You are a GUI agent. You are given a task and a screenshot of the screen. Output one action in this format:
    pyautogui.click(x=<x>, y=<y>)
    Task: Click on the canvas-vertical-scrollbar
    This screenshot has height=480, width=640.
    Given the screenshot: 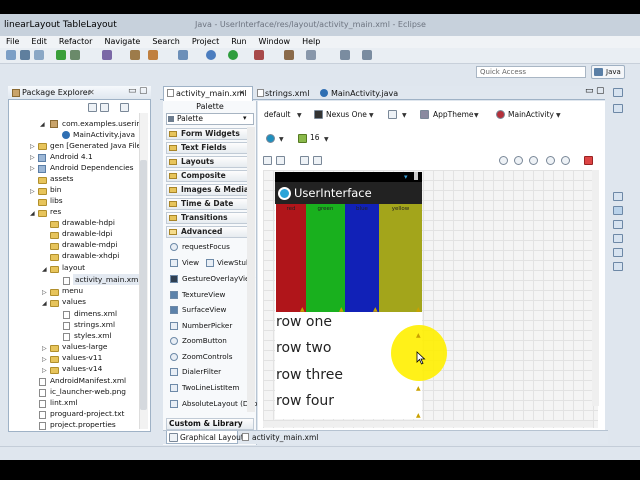 What is the action you would take?
    pyautogui.click(x=595, y=288)
    